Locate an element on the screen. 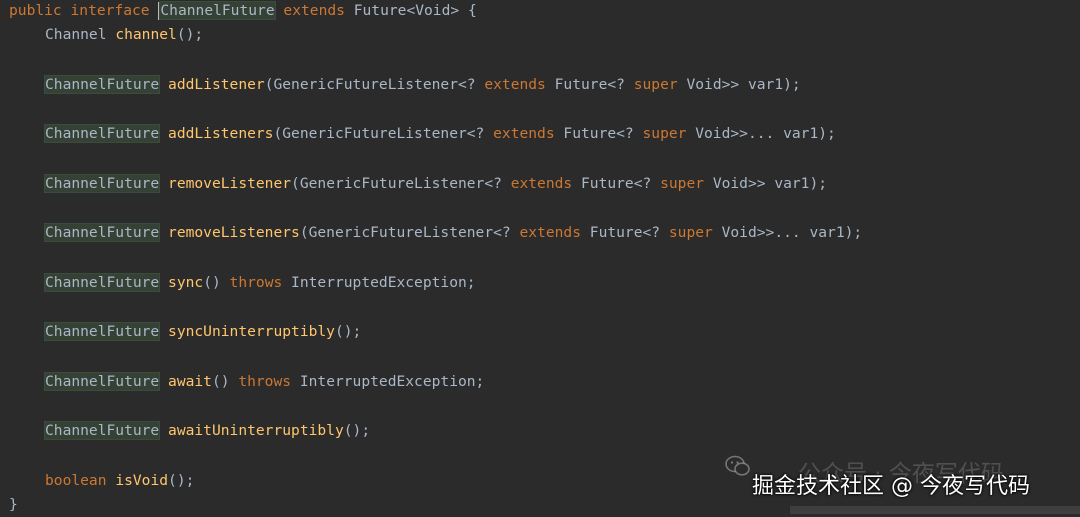 The width and height of the screenshot is (1080, 517). method-name: channel is located at coordinates (146, 34).